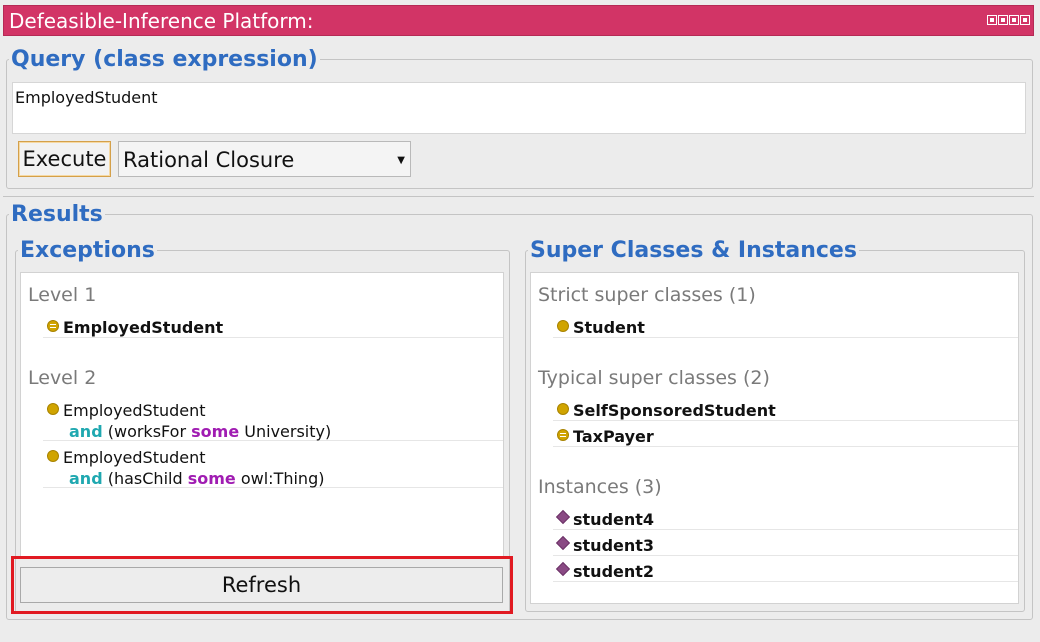 Image resolution: width=1040 pixels, height=642 pixels. What do you see at coordinates (1003, 20) in the screenshot?
I see `minimize-icon` at bounding box center [1003, 20].